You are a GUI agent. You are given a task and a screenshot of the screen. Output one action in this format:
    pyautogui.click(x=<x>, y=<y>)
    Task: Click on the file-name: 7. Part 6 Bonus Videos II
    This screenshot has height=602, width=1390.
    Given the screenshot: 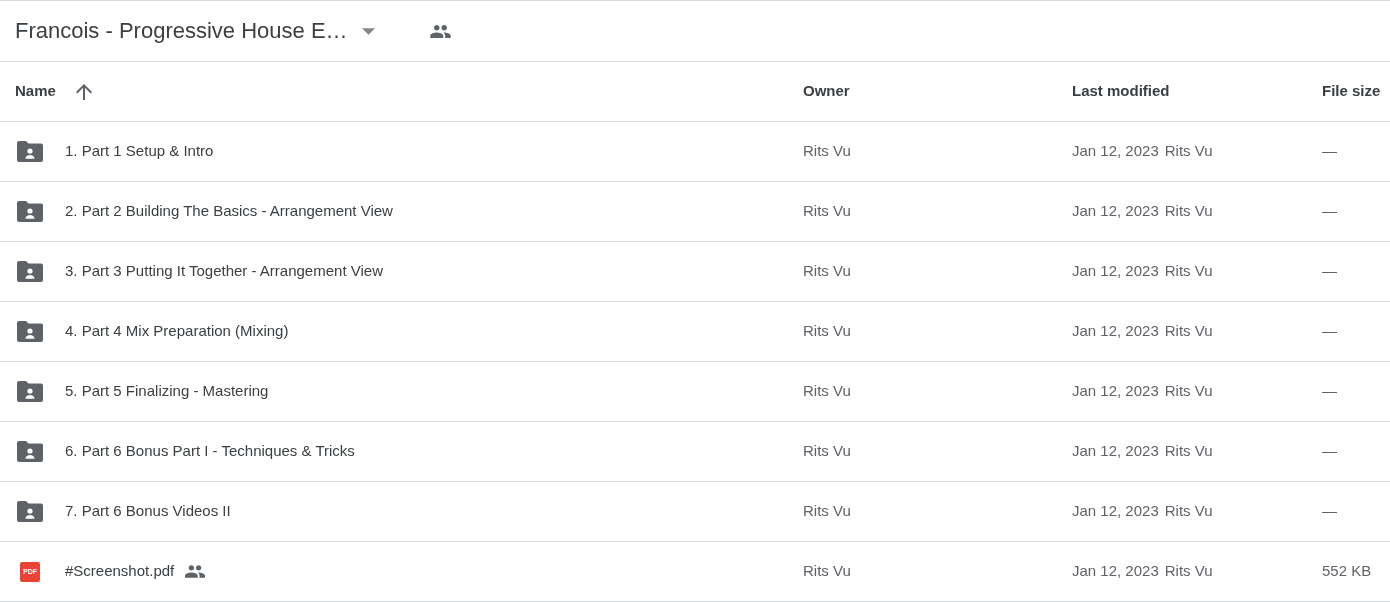 What is the action you would take?
    pyautogui.click(x=148, y=511)
    